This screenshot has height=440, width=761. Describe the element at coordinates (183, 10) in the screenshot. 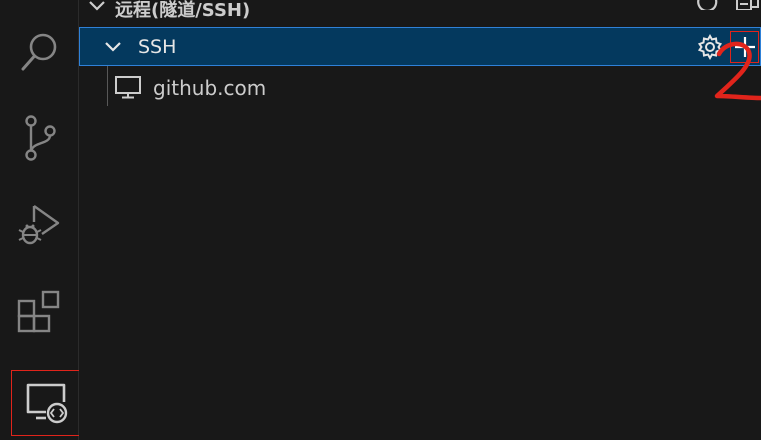

I see `section-title: 远程(隧道/SSH)` at that location.